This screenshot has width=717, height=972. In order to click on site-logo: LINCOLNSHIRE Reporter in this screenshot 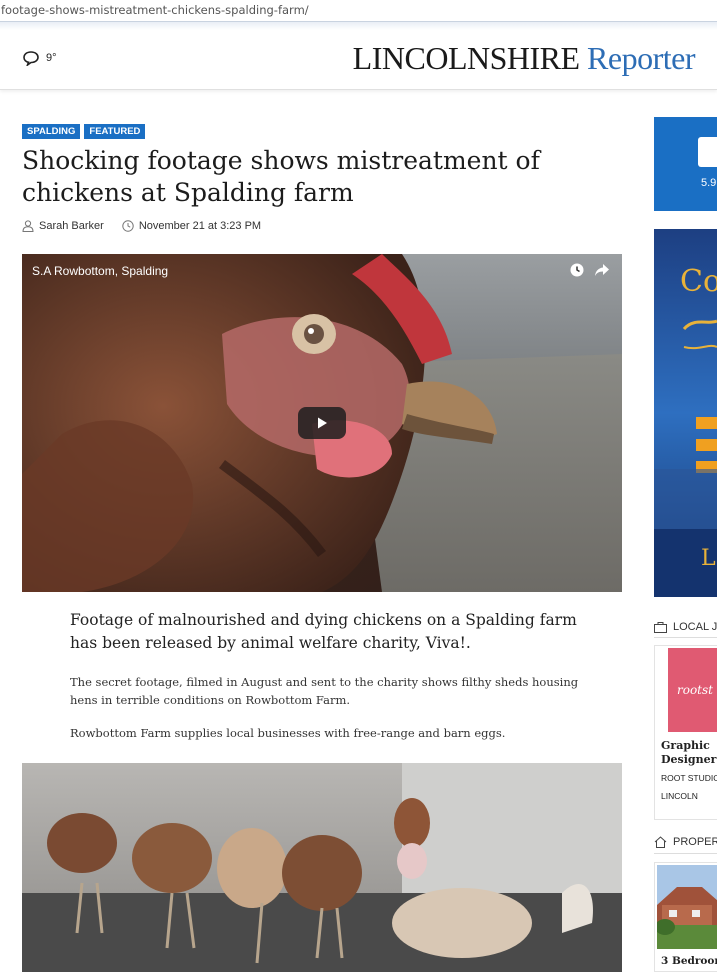, I will do `click(524, 58)`.